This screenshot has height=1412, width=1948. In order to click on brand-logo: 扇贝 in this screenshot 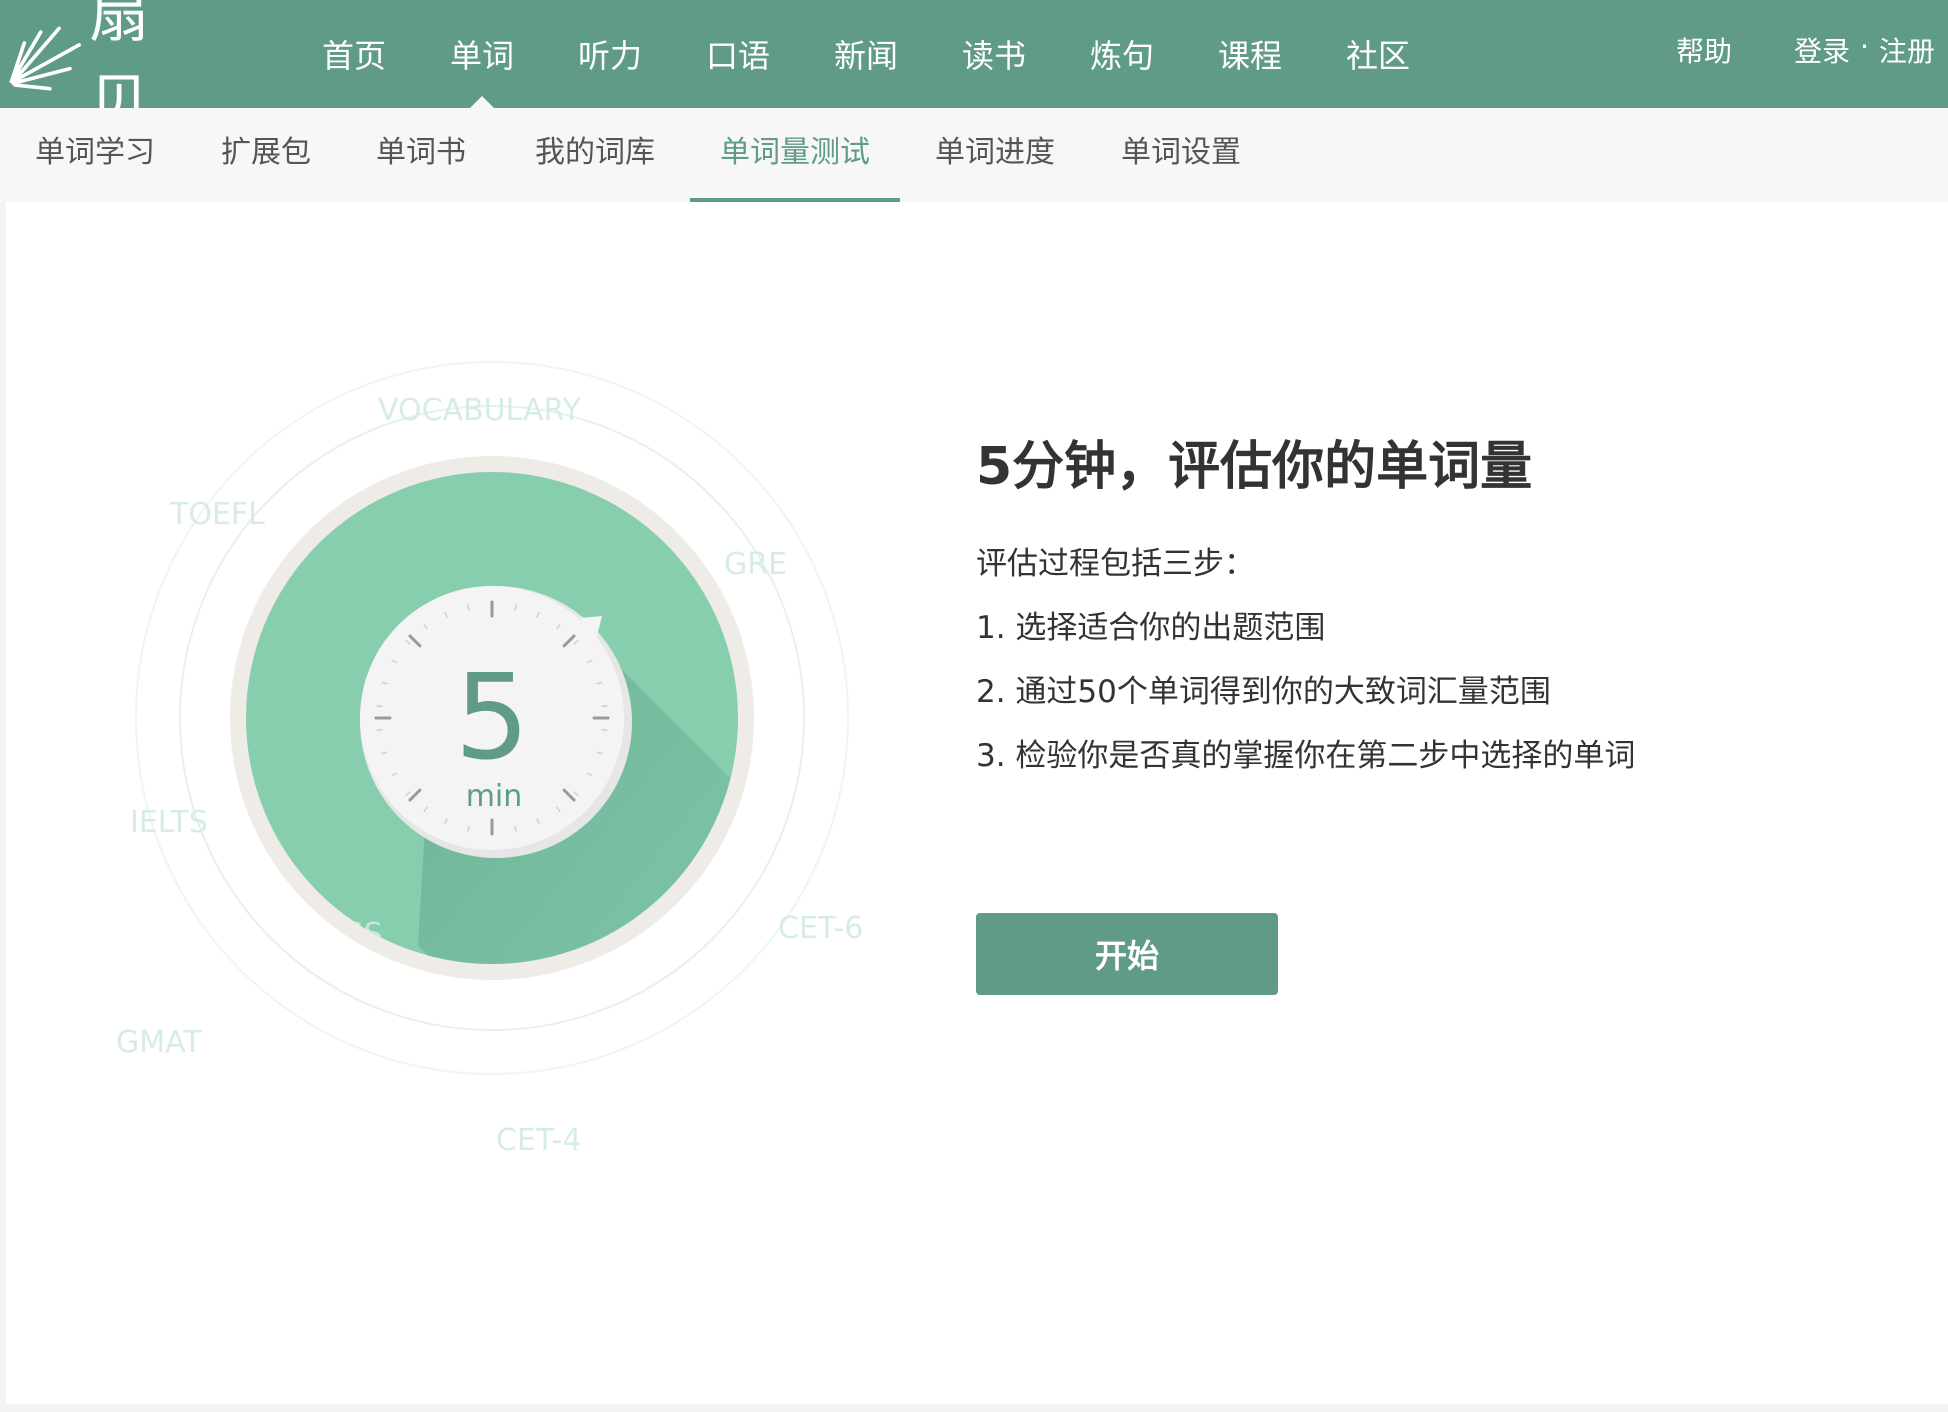, I will do `click(106, 69)`.